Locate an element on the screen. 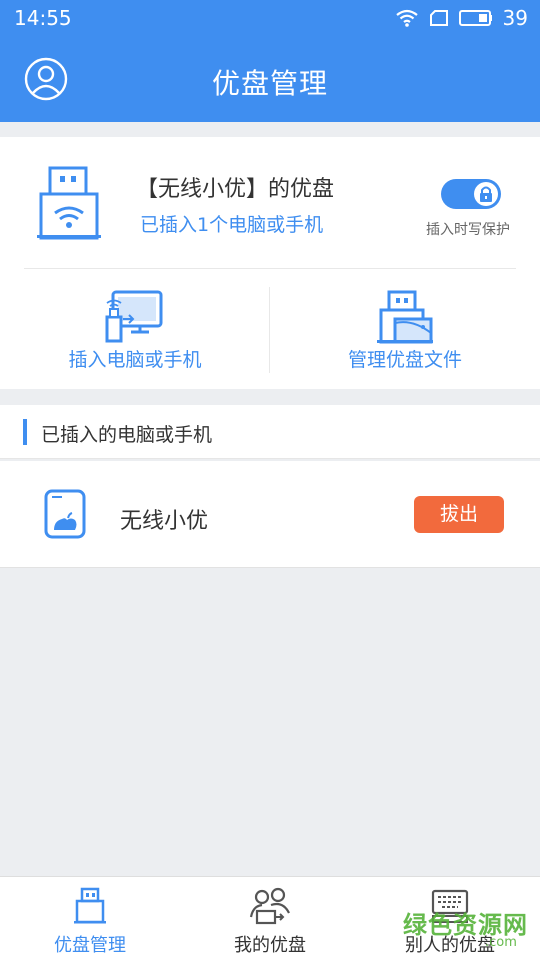 This screenshot has height=960, width=540. tab-label: 优盘管理 is located at coordinates (90, 945).